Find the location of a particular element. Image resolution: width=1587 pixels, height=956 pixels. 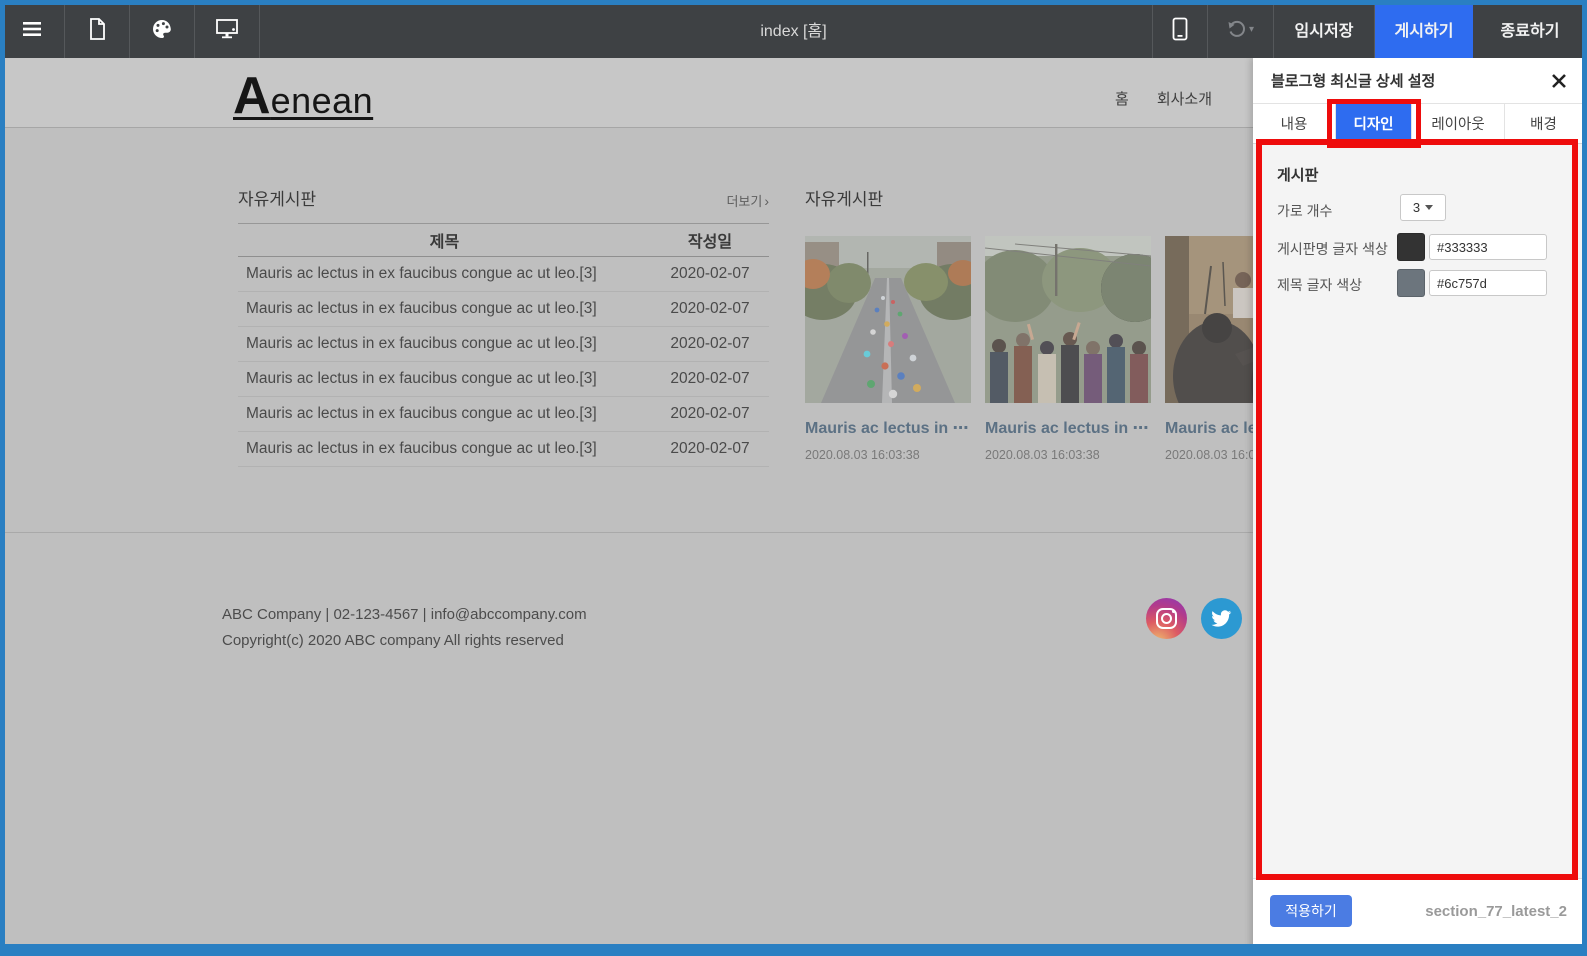

title-color-swatch is located at coordinates (1411, 283).